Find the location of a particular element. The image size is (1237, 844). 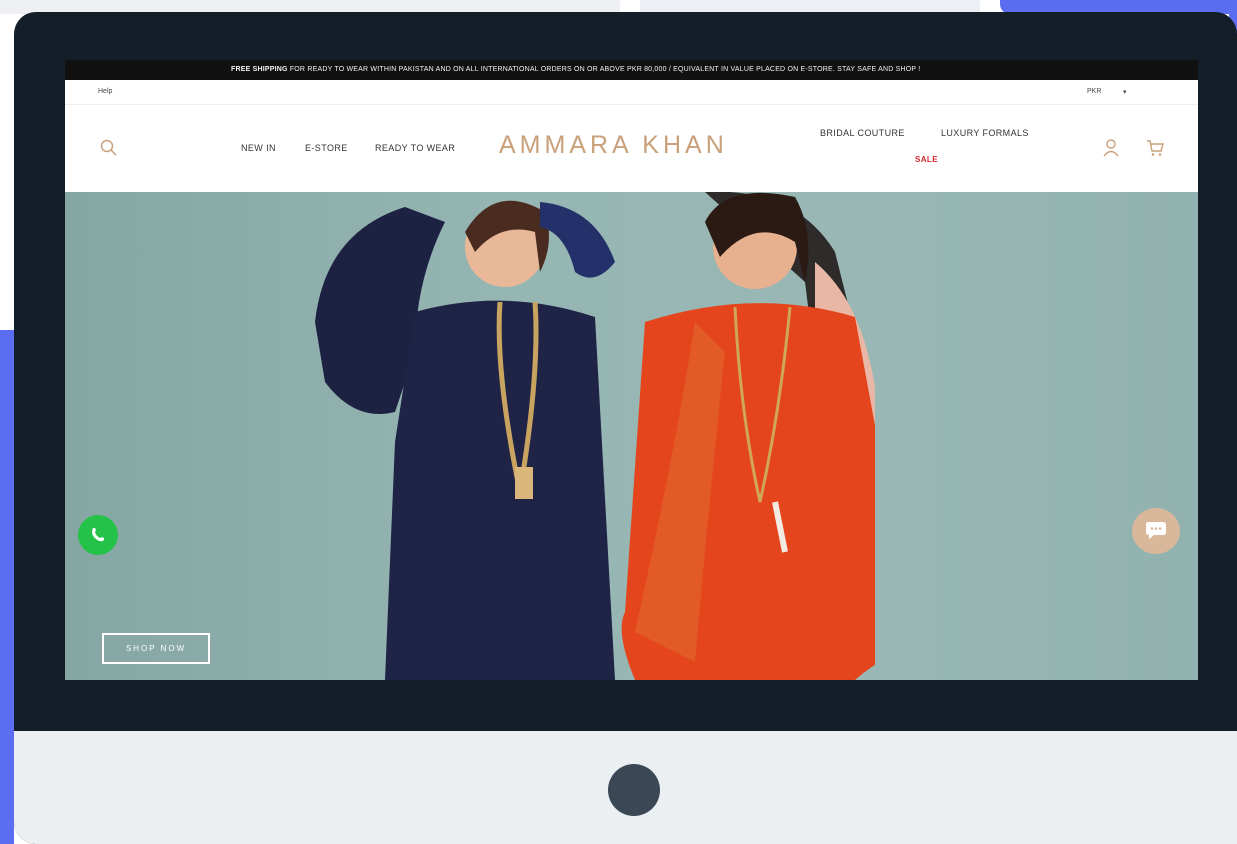

help-link: Help is located at coordinates (105, 91).